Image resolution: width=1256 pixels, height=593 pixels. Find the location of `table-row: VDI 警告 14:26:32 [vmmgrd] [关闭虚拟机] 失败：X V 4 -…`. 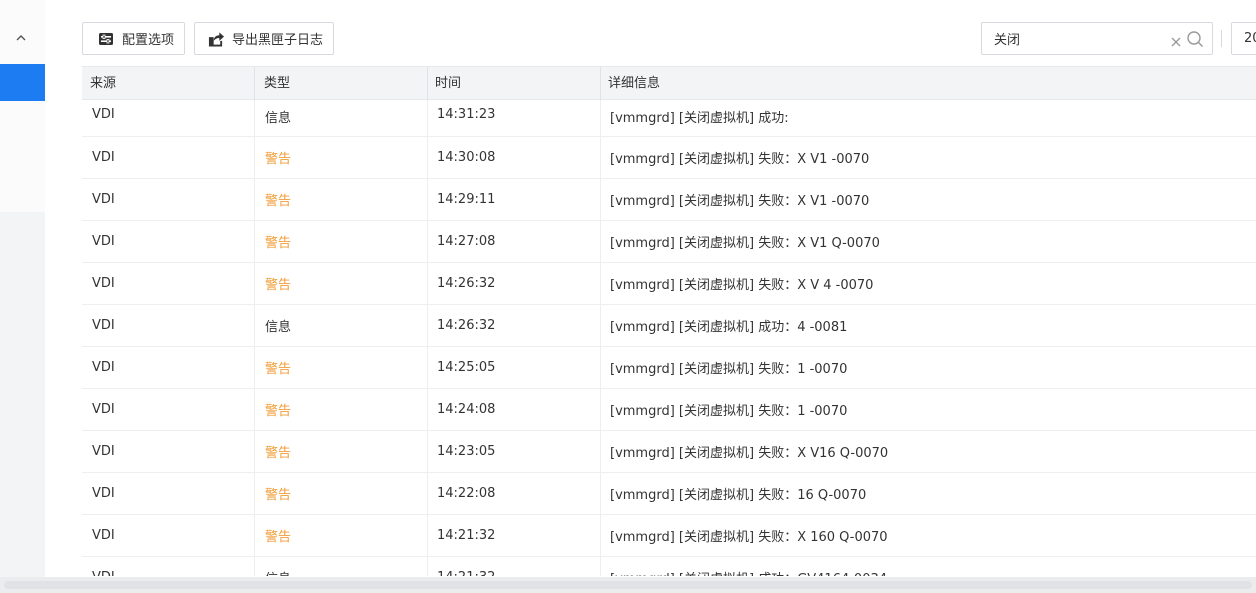

table-row: VDI 警告 14:26:32 [vmmgrd] [关闭虚拟机] 失败：X V 4 -… is located at coordinates (669, 284).